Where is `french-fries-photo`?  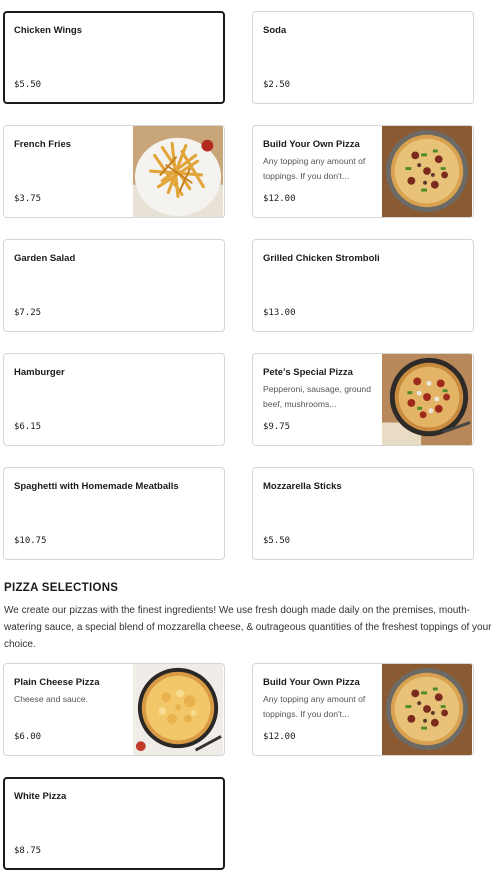 french-fries-photo is located at coordinates (178, 171).